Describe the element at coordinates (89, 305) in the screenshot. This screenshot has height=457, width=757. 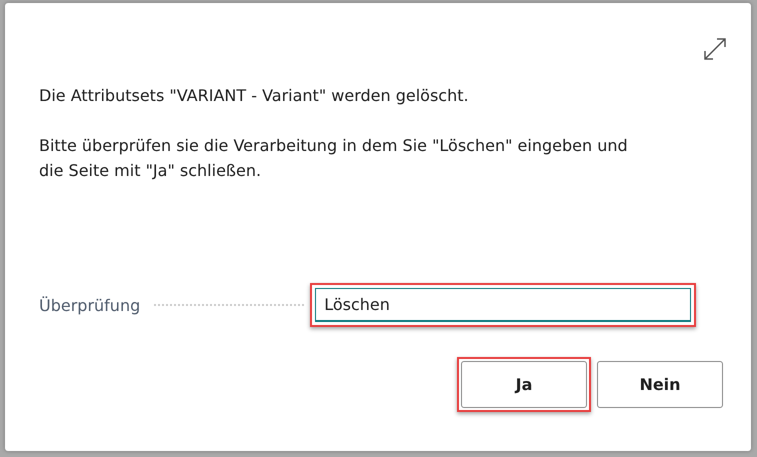
I see `field-label: Überprüfung` at that location.